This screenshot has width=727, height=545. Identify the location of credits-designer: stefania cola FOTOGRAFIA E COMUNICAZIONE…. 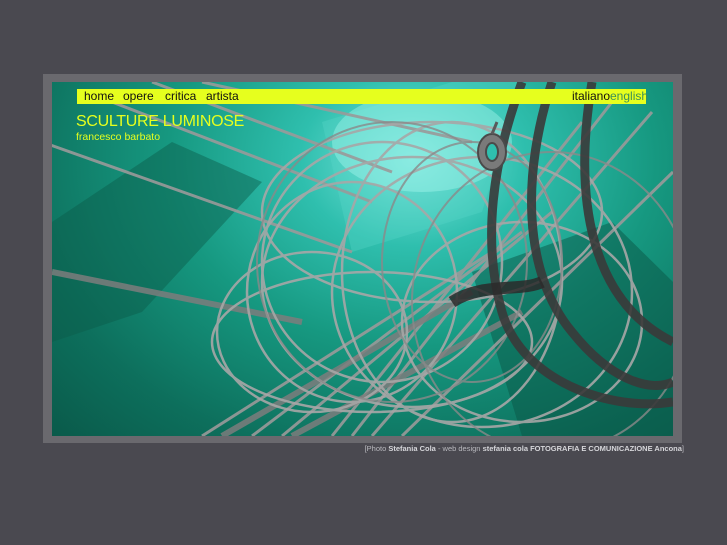
(582, 448).